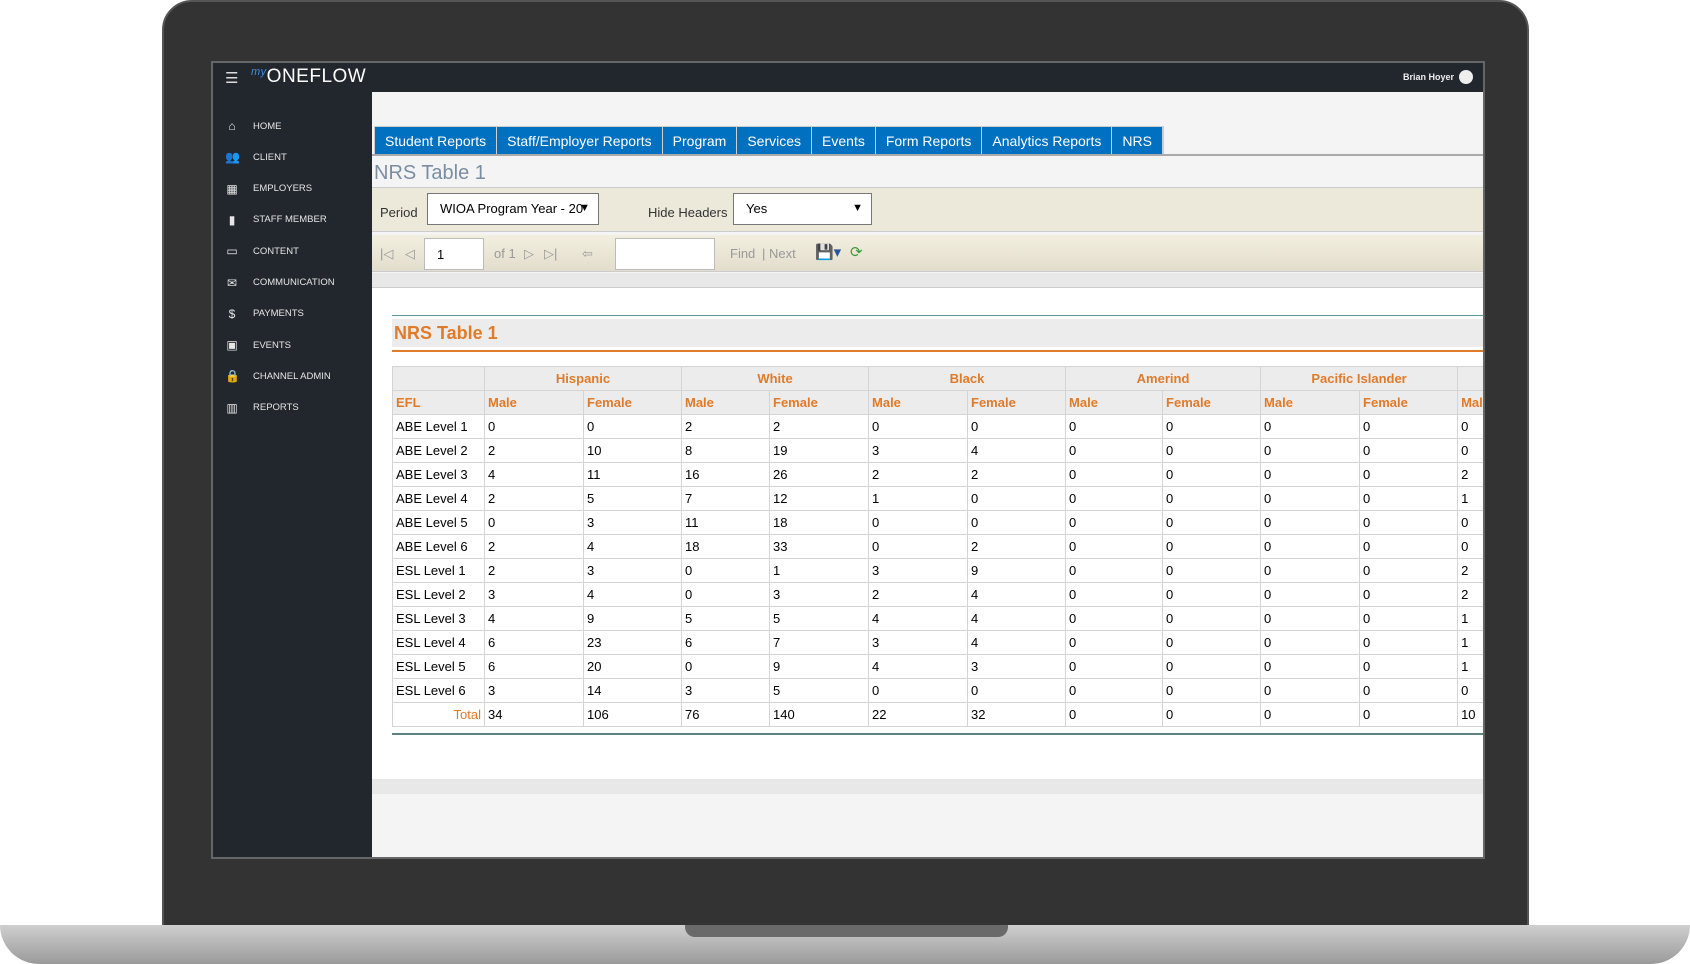 This screenshot has height=964, width=1690. What do you see at coordinates (292, 376) in the screenshot?
I see `sidebar-item-channel-admin: 🔒 CHANNEL ADMIN` at bounding box center [292, 376].